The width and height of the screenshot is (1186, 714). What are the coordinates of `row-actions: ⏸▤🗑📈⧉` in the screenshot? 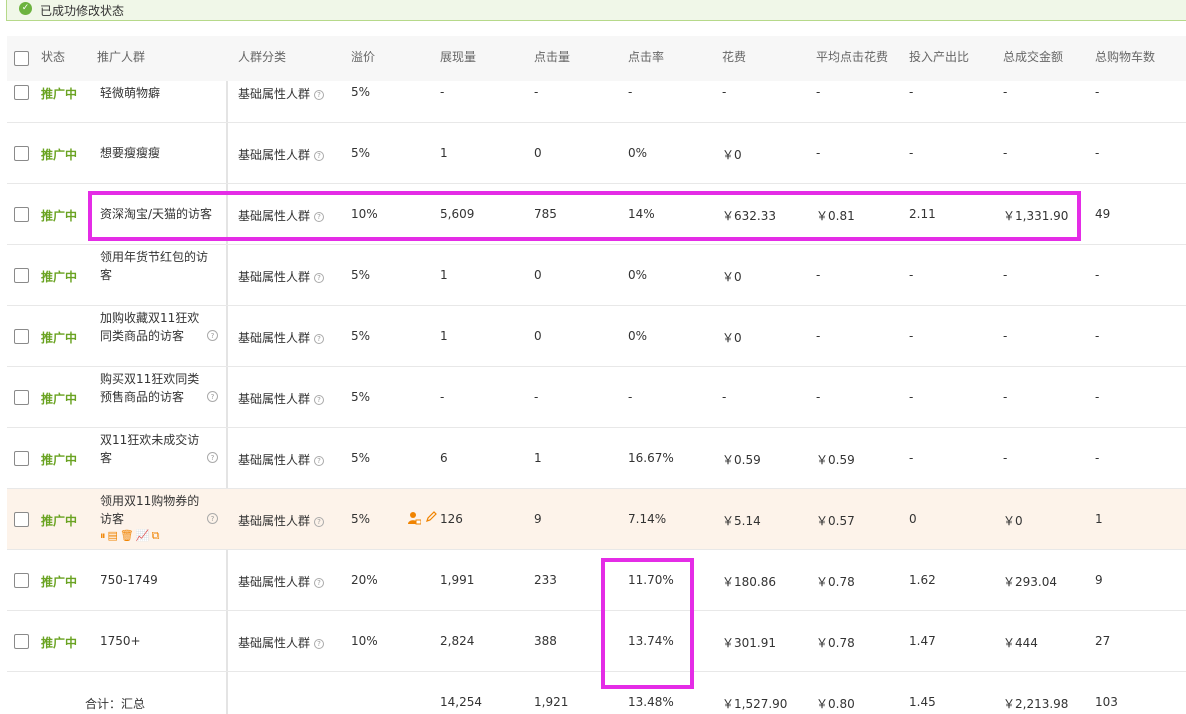 It's located at (130, 536).